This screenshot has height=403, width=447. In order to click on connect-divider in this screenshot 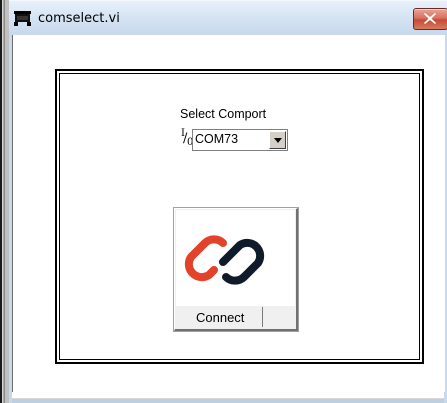, I will do `click(262, 317)`.